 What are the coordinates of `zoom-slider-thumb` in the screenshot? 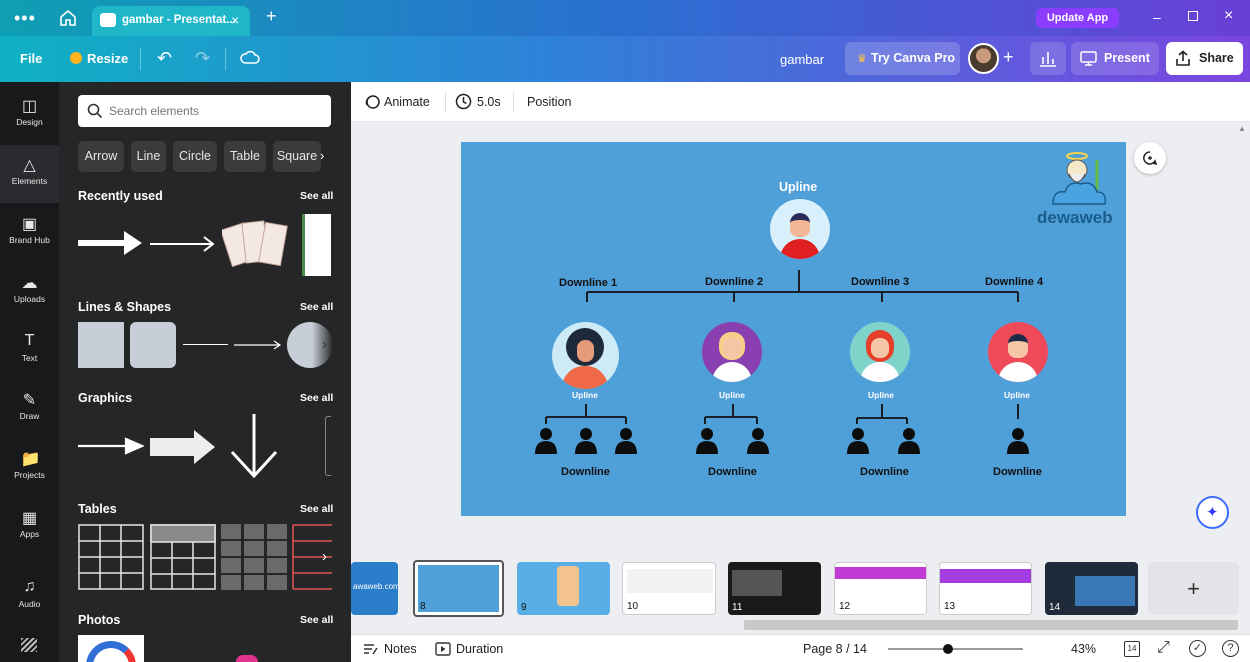 It's located at (948, 649).